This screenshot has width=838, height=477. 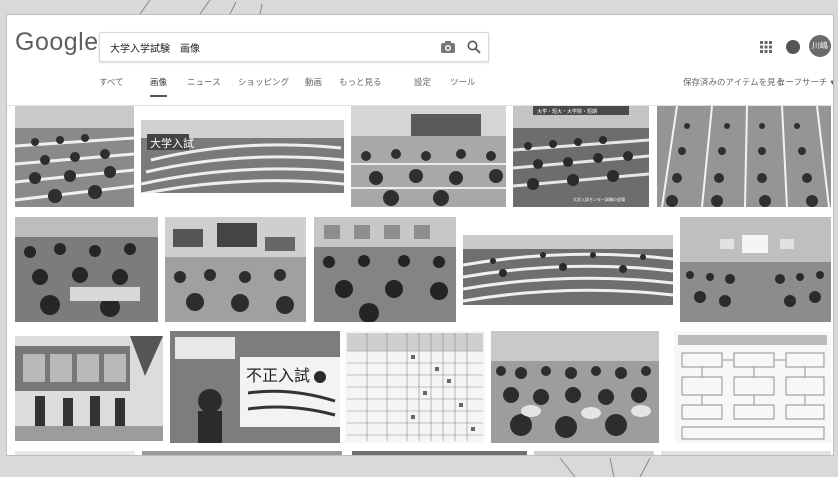 I want to click on image-result: 大学・短大・大学院・短期 大学入試センター試験の会場, so click(x=581, y=156).